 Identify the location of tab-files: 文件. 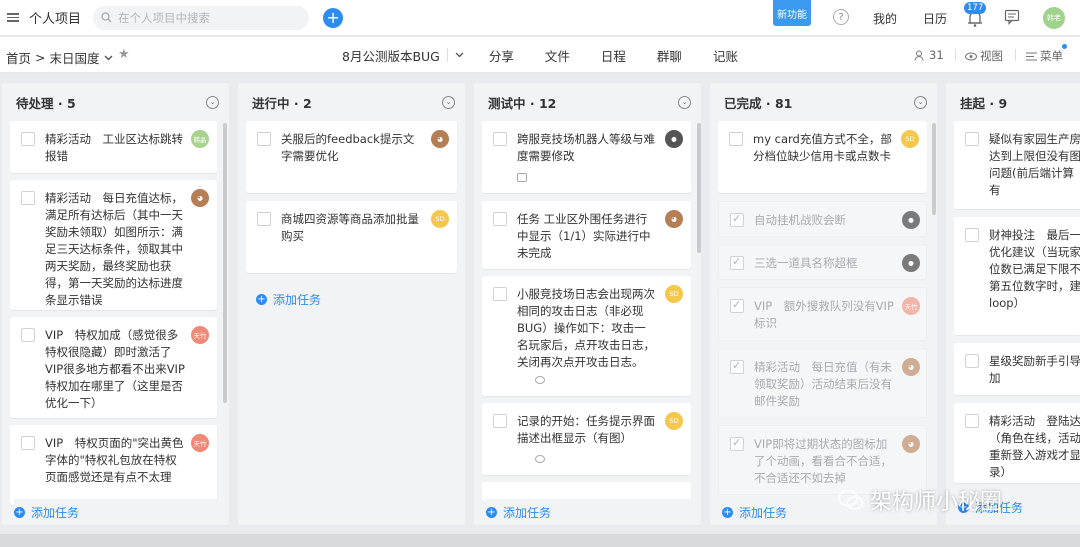
(557, 55).